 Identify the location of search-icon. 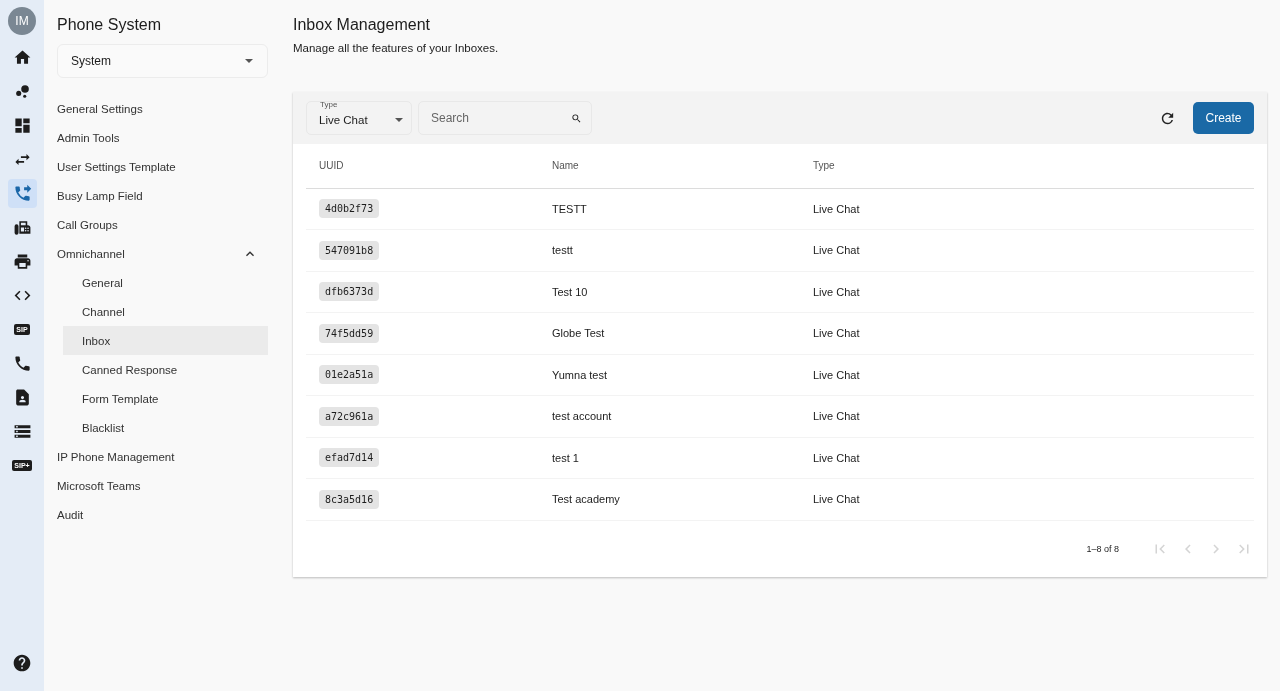
(576, 118).